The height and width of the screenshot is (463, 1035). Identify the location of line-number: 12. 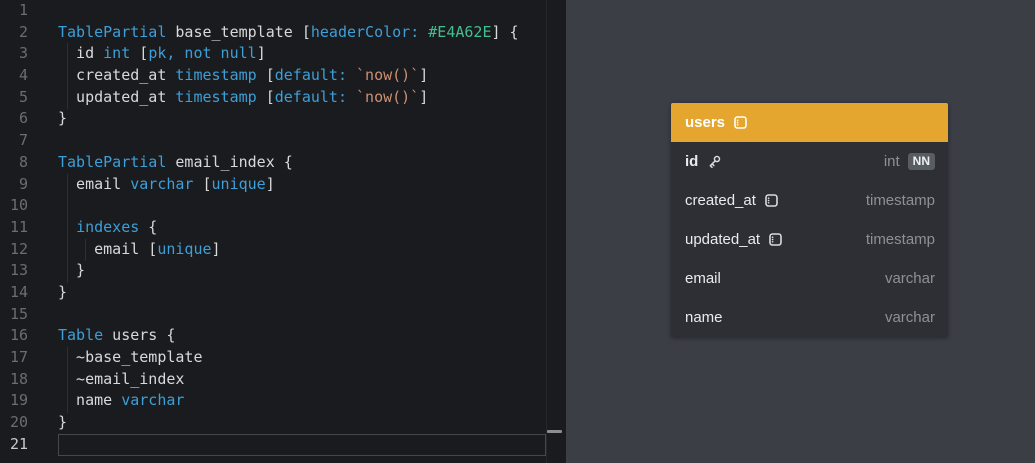
(18, 248).